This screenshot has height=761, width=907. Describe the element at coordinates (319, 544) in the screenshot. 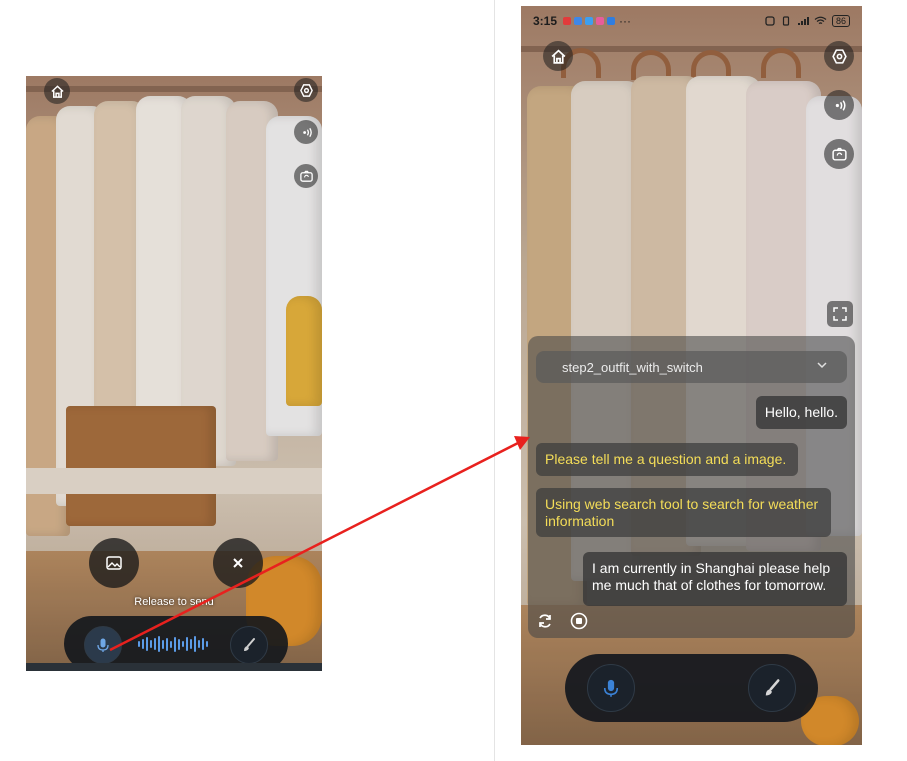

I see `annotation-arrow` at that location.